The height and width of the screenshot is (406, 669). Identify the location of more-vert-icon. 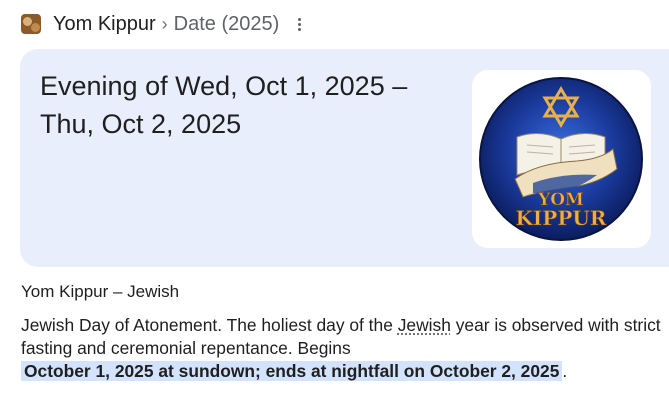
(299, 24).